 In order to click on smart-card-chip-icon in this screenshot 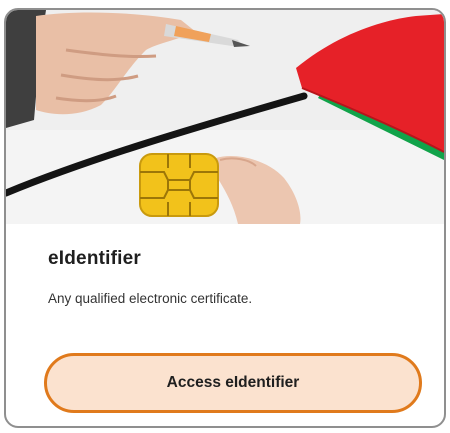, I will do `click(179, 185)`.